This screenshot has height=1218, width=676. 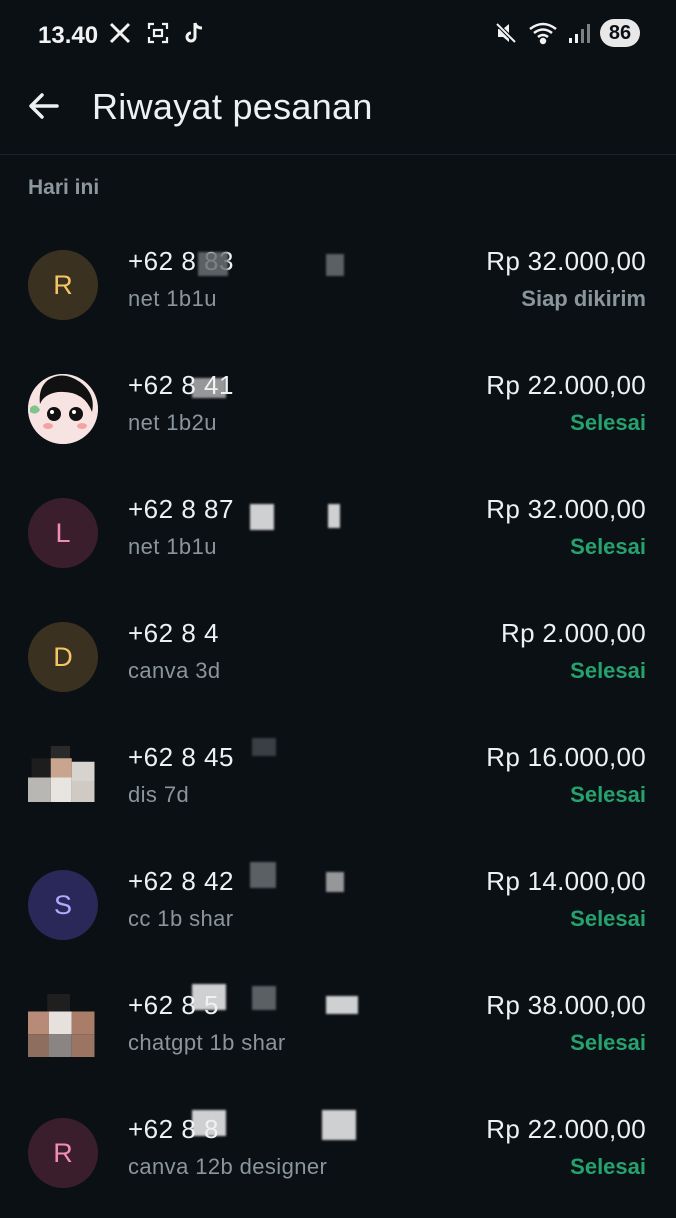 I want to click on product-name: net 1b2u, so click(x=172, y=422).